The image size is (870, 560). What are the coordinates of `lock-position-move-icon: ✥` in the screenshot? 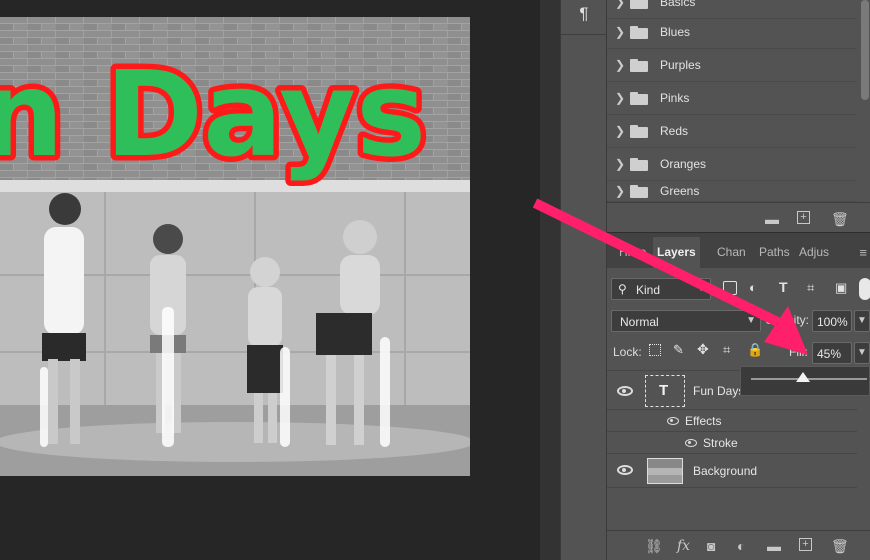 It's located at (703, 349).